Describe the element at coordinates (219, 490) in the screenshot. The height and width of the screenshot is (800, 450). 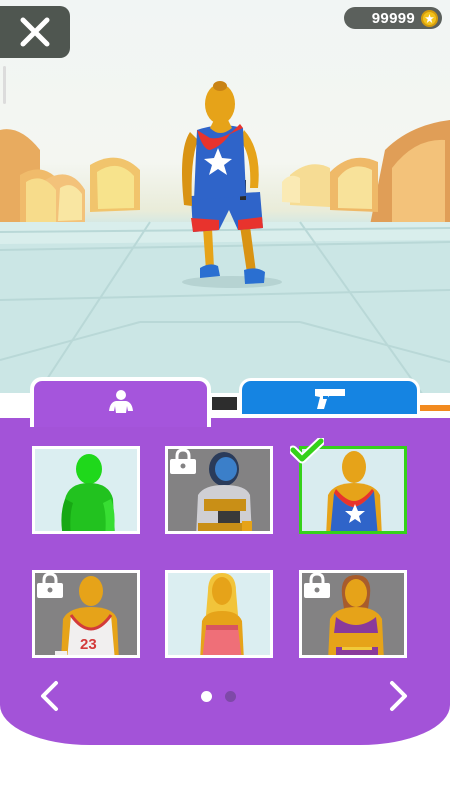
I see `skin-card-astronaut` at that location.